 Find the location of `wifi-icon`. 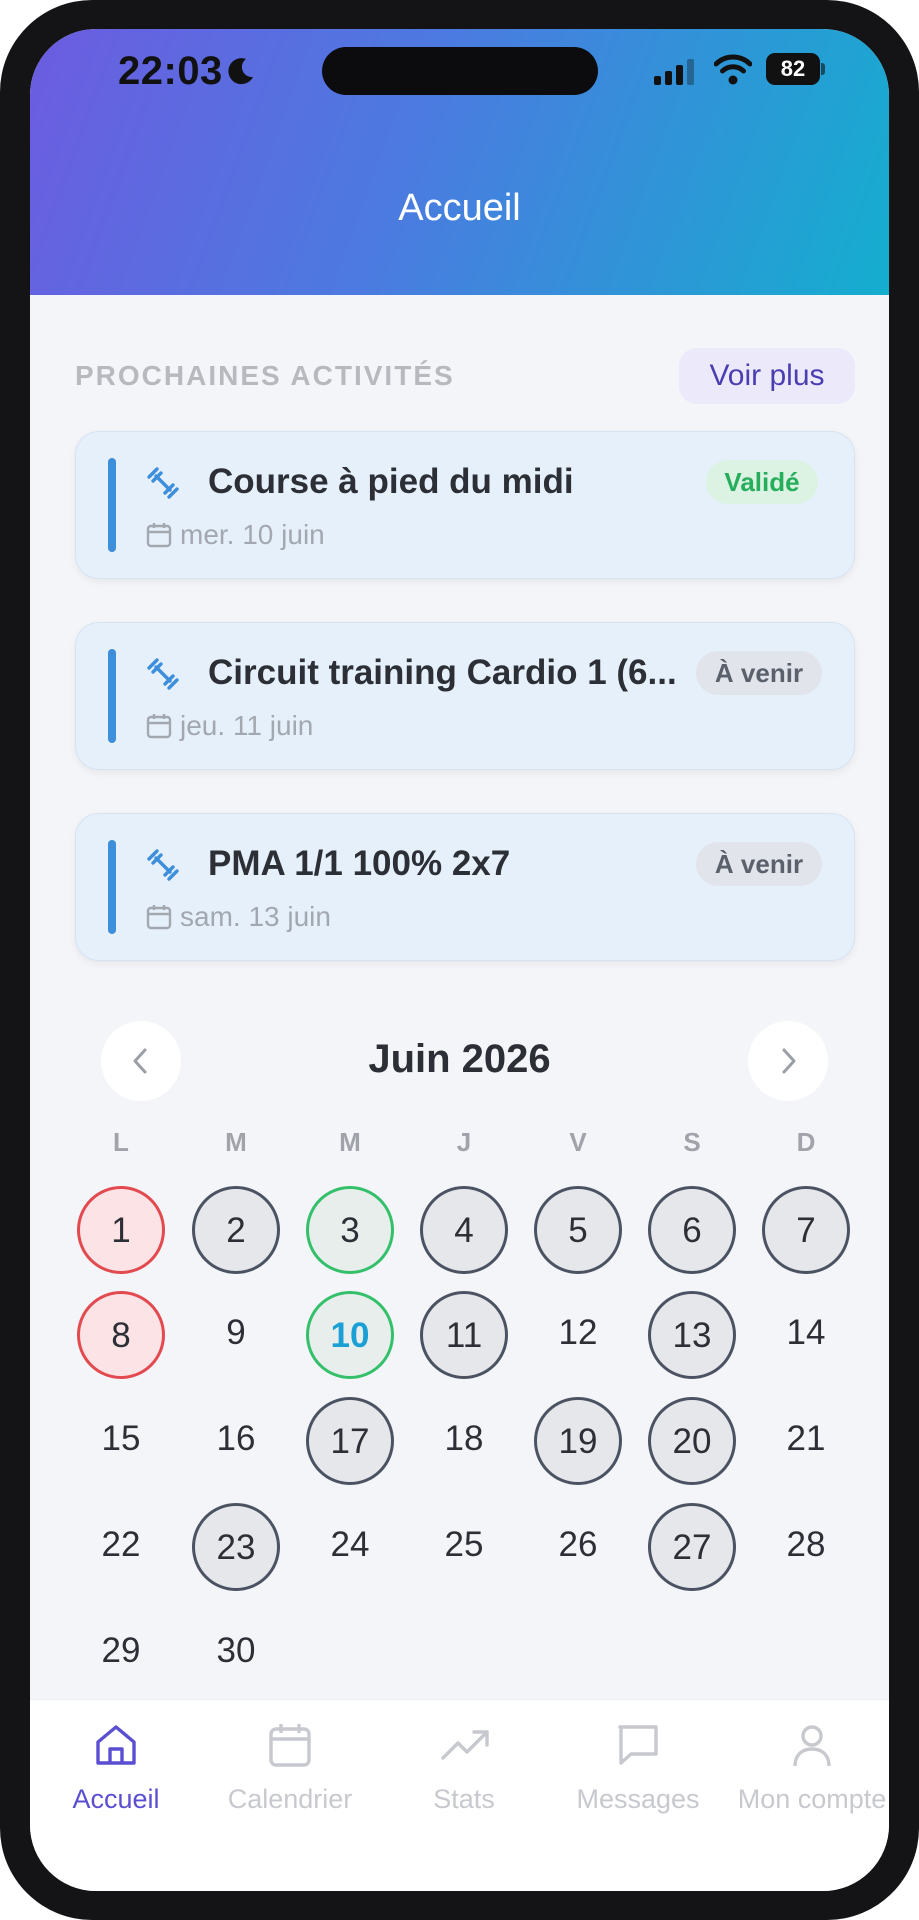

wifi-icon is located at coordinates (733, 69).